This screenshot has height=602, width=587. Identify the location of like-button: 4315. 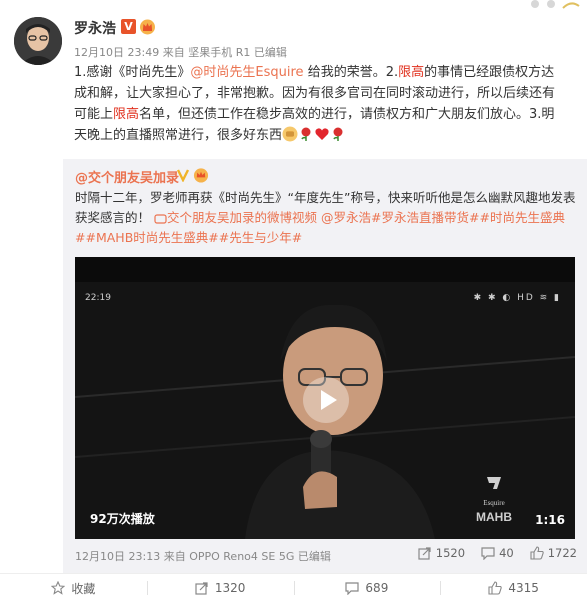
(513, 588).